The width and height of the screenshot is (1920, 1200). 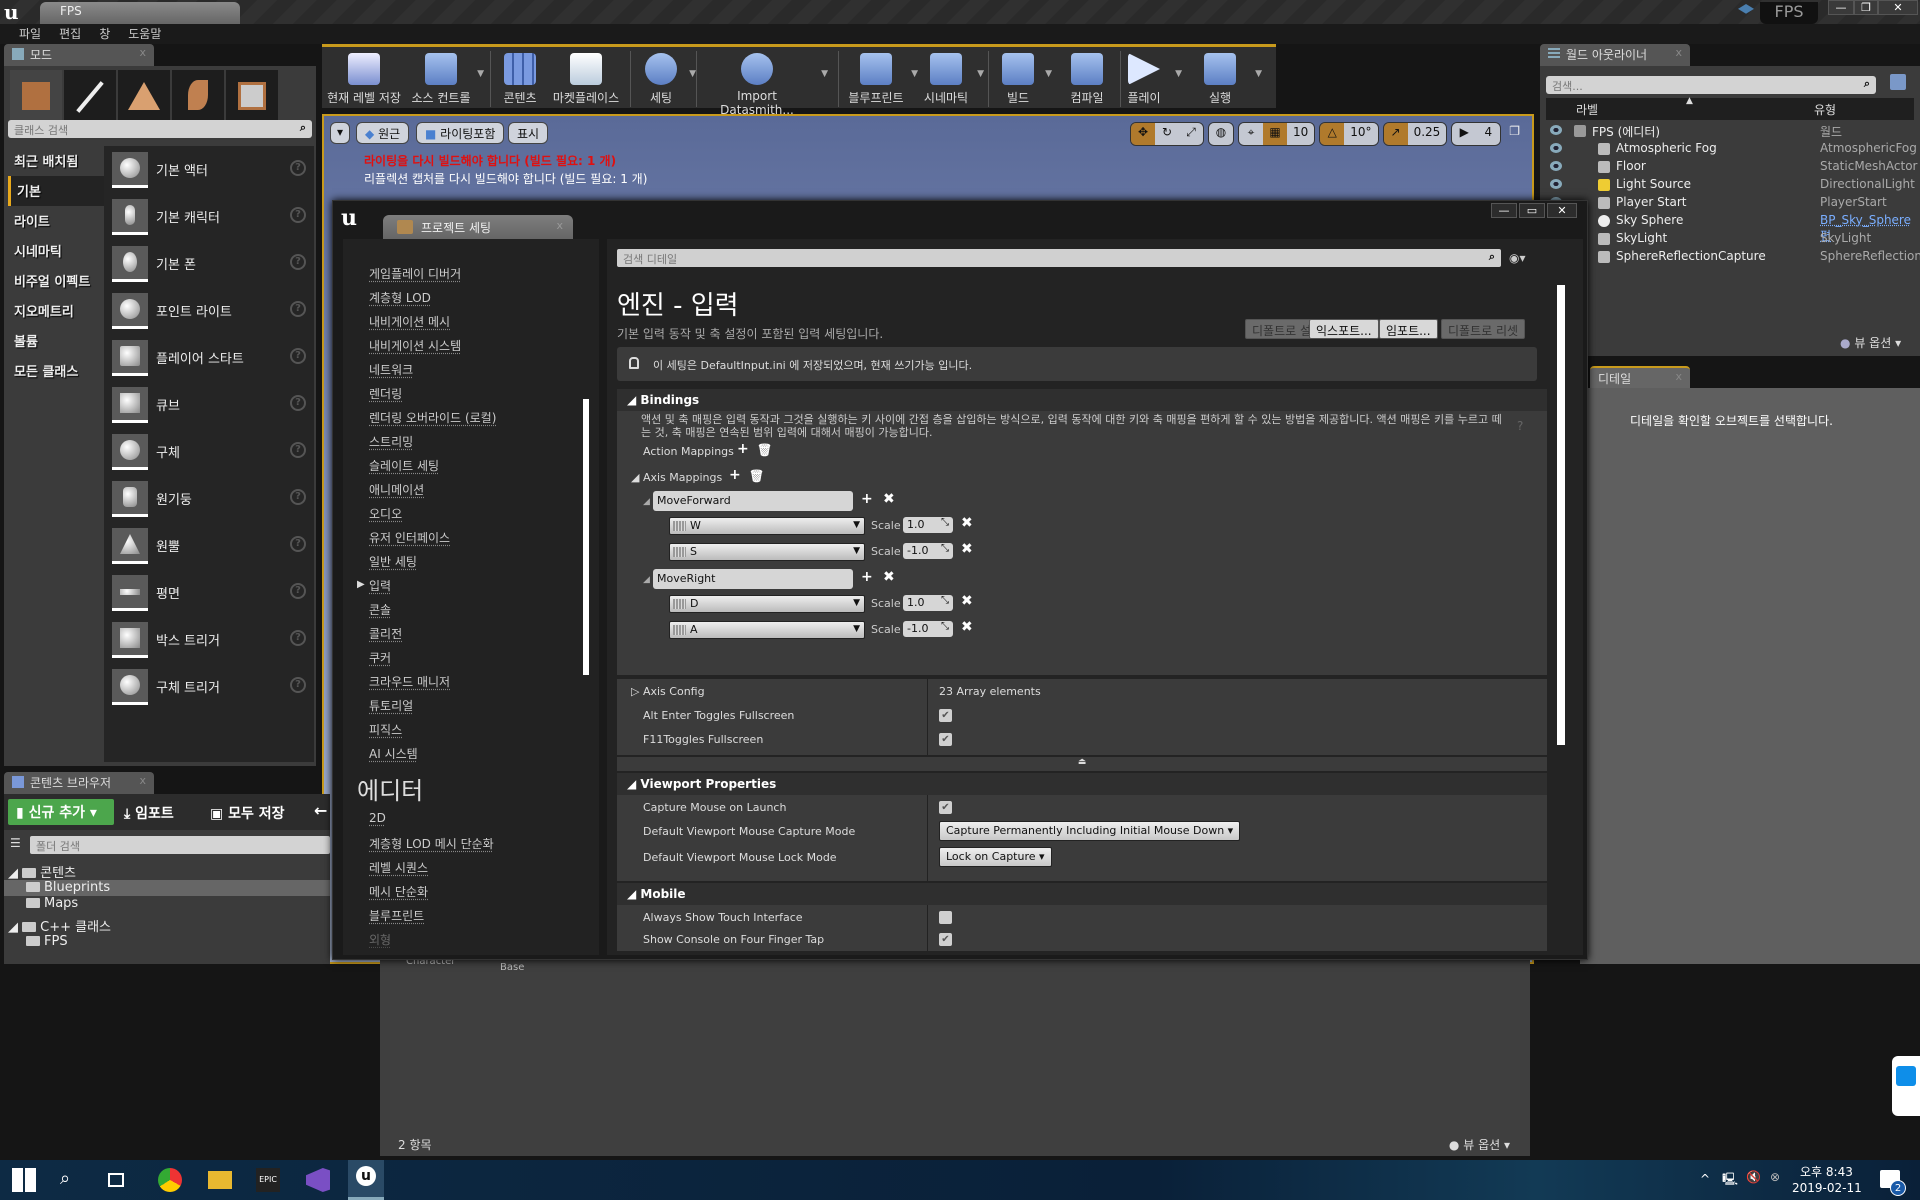 I want to click on collapse-arrow-icon: ◢, so click(x=646, y=502).